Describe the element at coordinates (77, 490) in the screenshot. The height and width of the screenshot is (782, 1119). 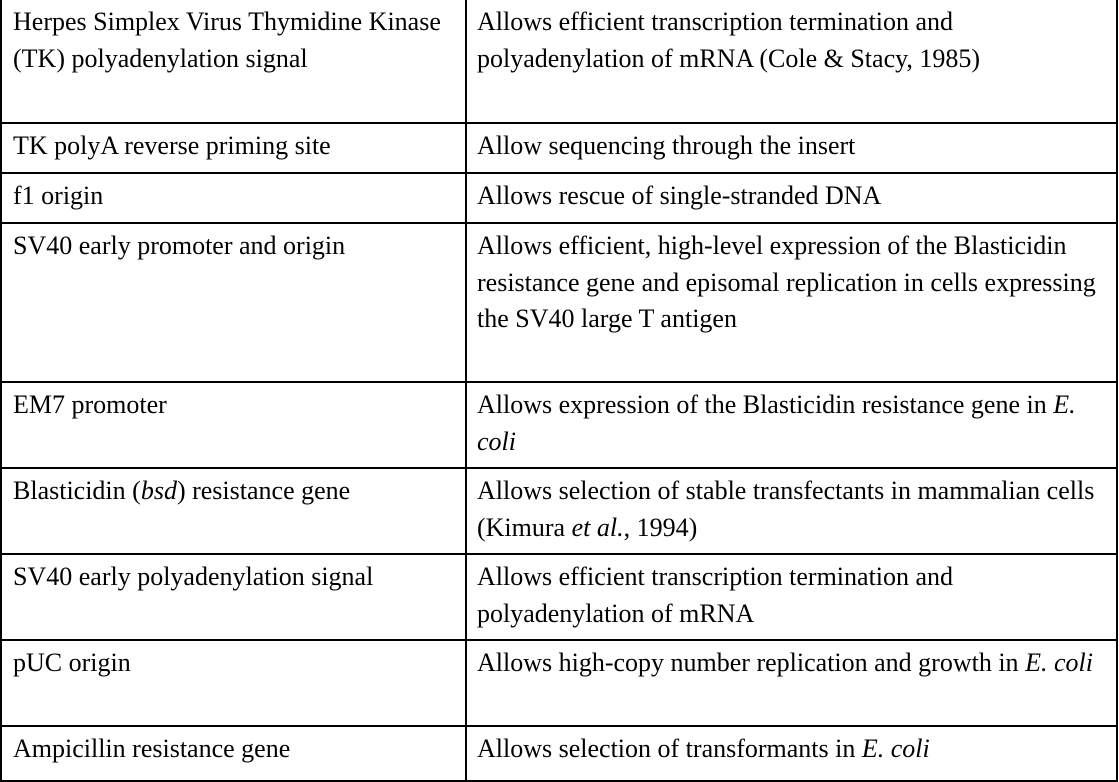
I see `cell-text: Blasticidin (` at that location.